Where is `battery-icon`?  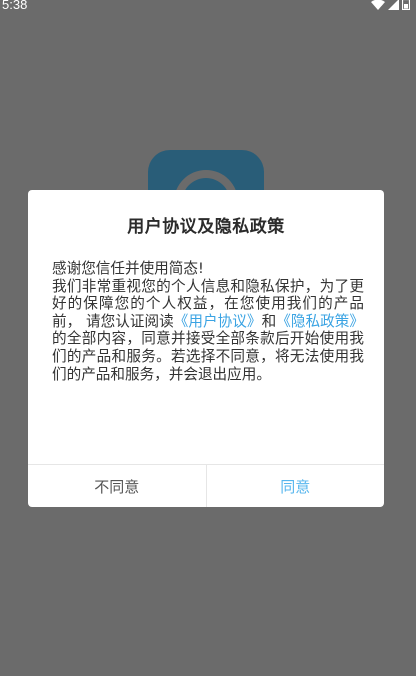 battery-icon is located at coordinates (406, 7).